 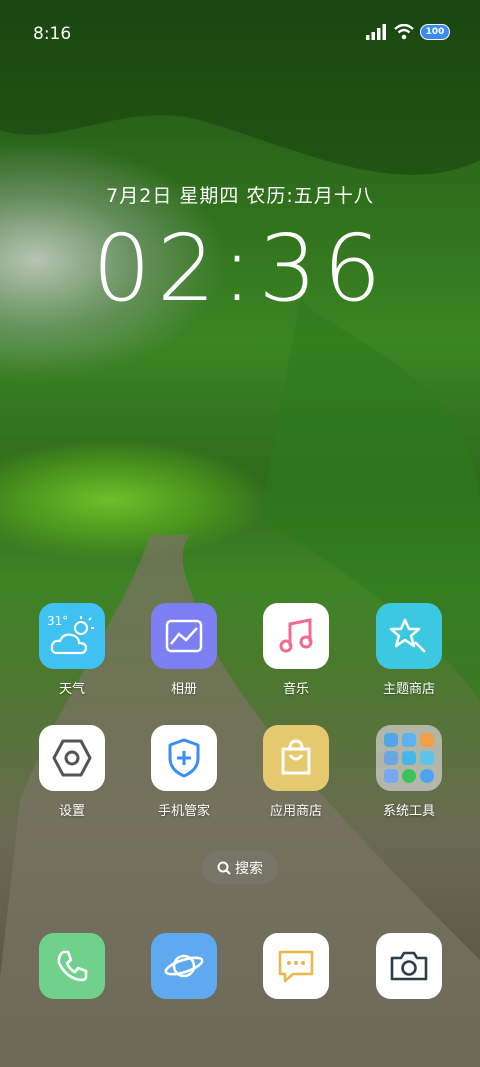 I want to click on browser-icon, so click(x=184, y=966).